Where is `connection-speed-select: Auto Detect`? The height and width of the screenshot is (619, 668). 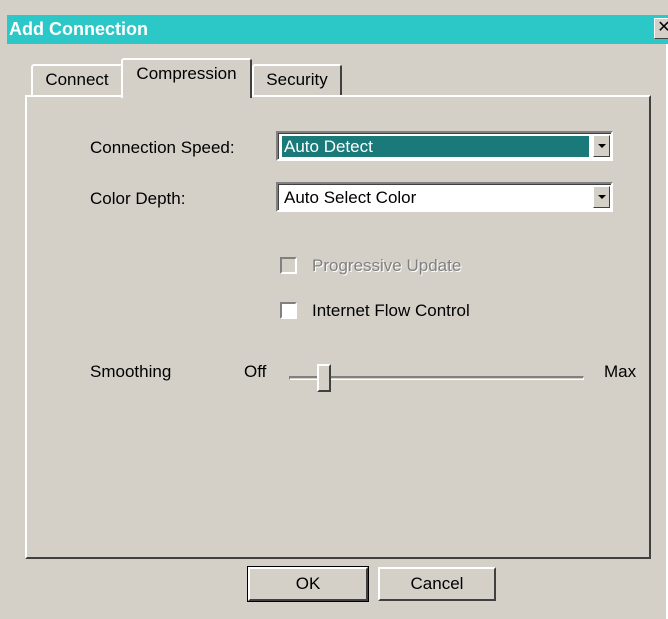
connection-speed-select: Auto Detect is located at coordinates (444, 146).